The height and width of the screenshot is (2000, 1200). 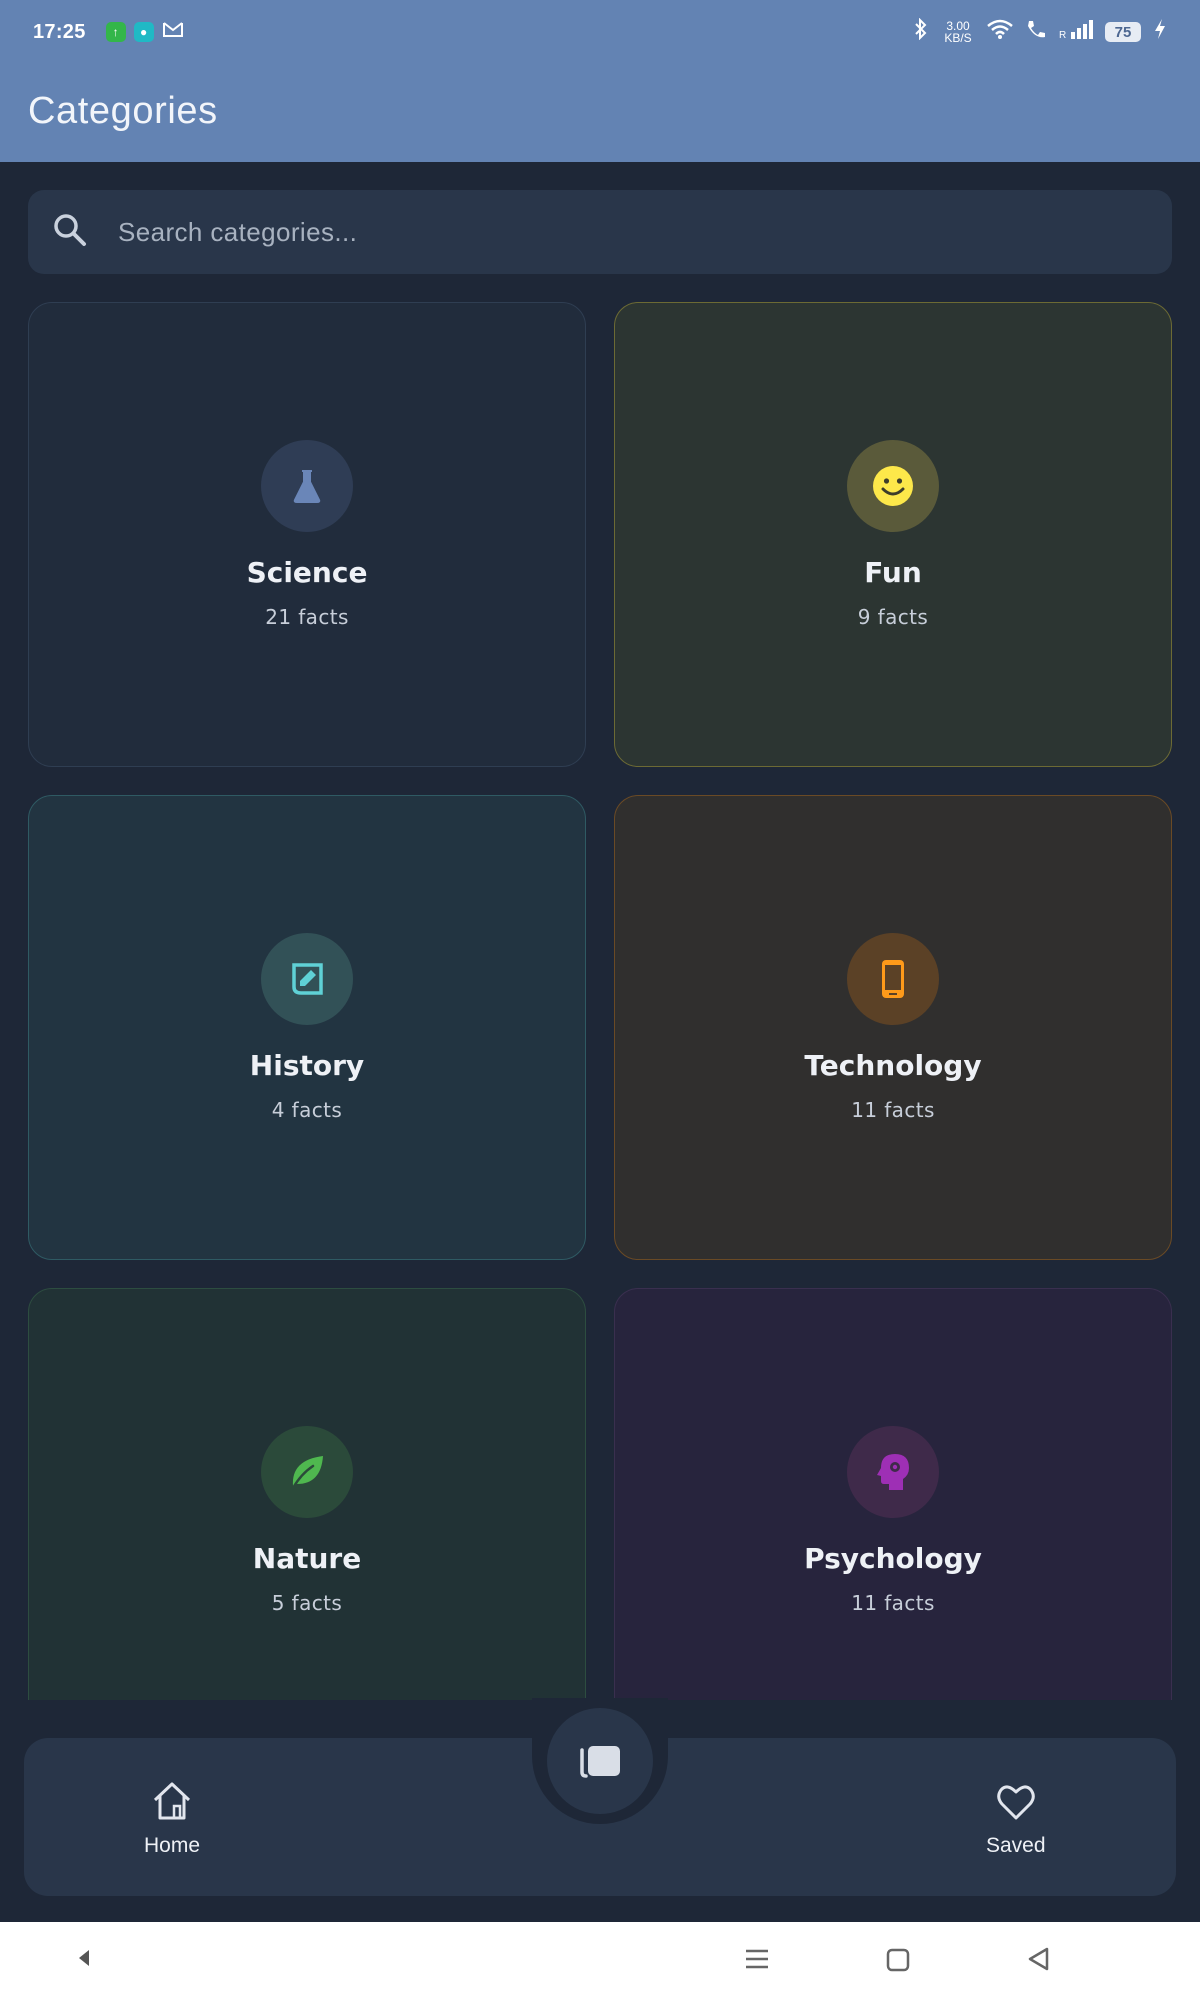 I want to click on category-name: Technology, so click(x=893, y=1065).